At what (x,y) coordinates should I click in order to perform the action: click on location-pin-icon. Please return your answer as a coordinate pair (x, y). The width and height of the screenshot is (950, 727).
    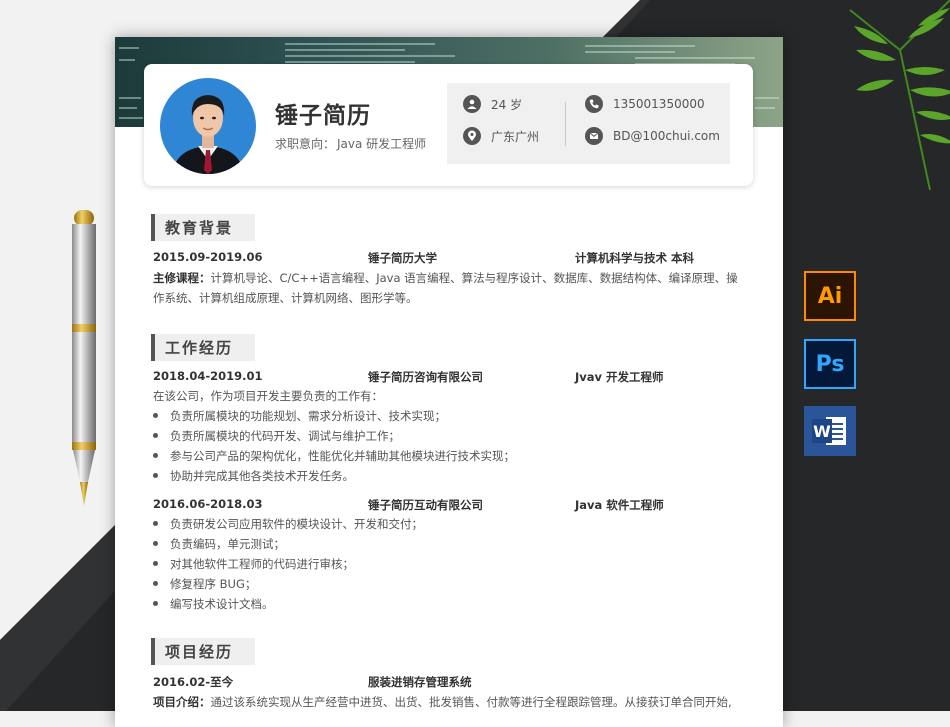
    Looking at the image, I should click on (472, 136).